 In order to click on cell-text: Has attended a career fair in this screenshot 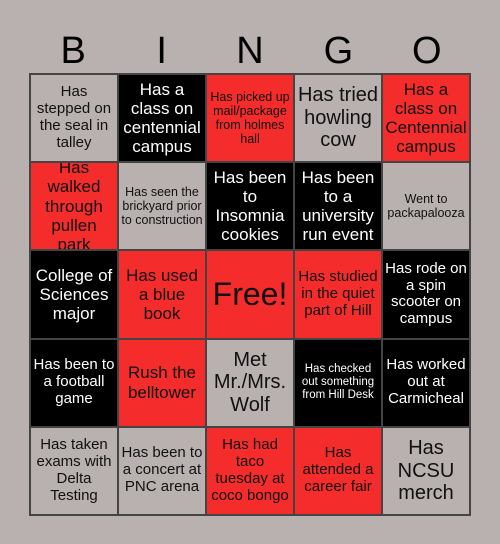, I will do `click(338, 470)`.